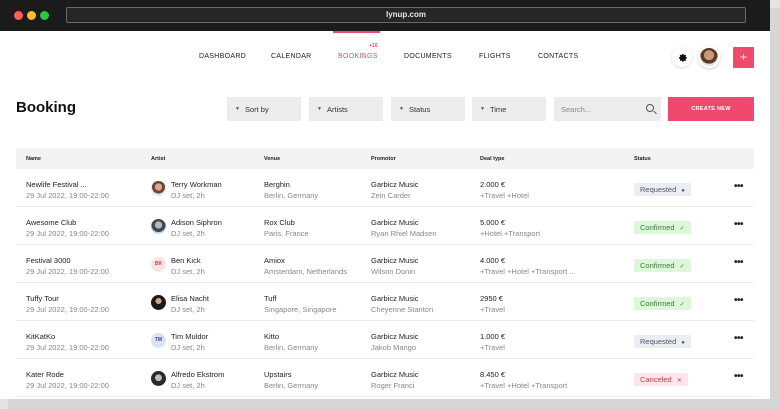 The image size is (780, 409). Describe the element at coordinates (188, 260) in the screenshot. I see `artist-name: Ben Kick` at that location.